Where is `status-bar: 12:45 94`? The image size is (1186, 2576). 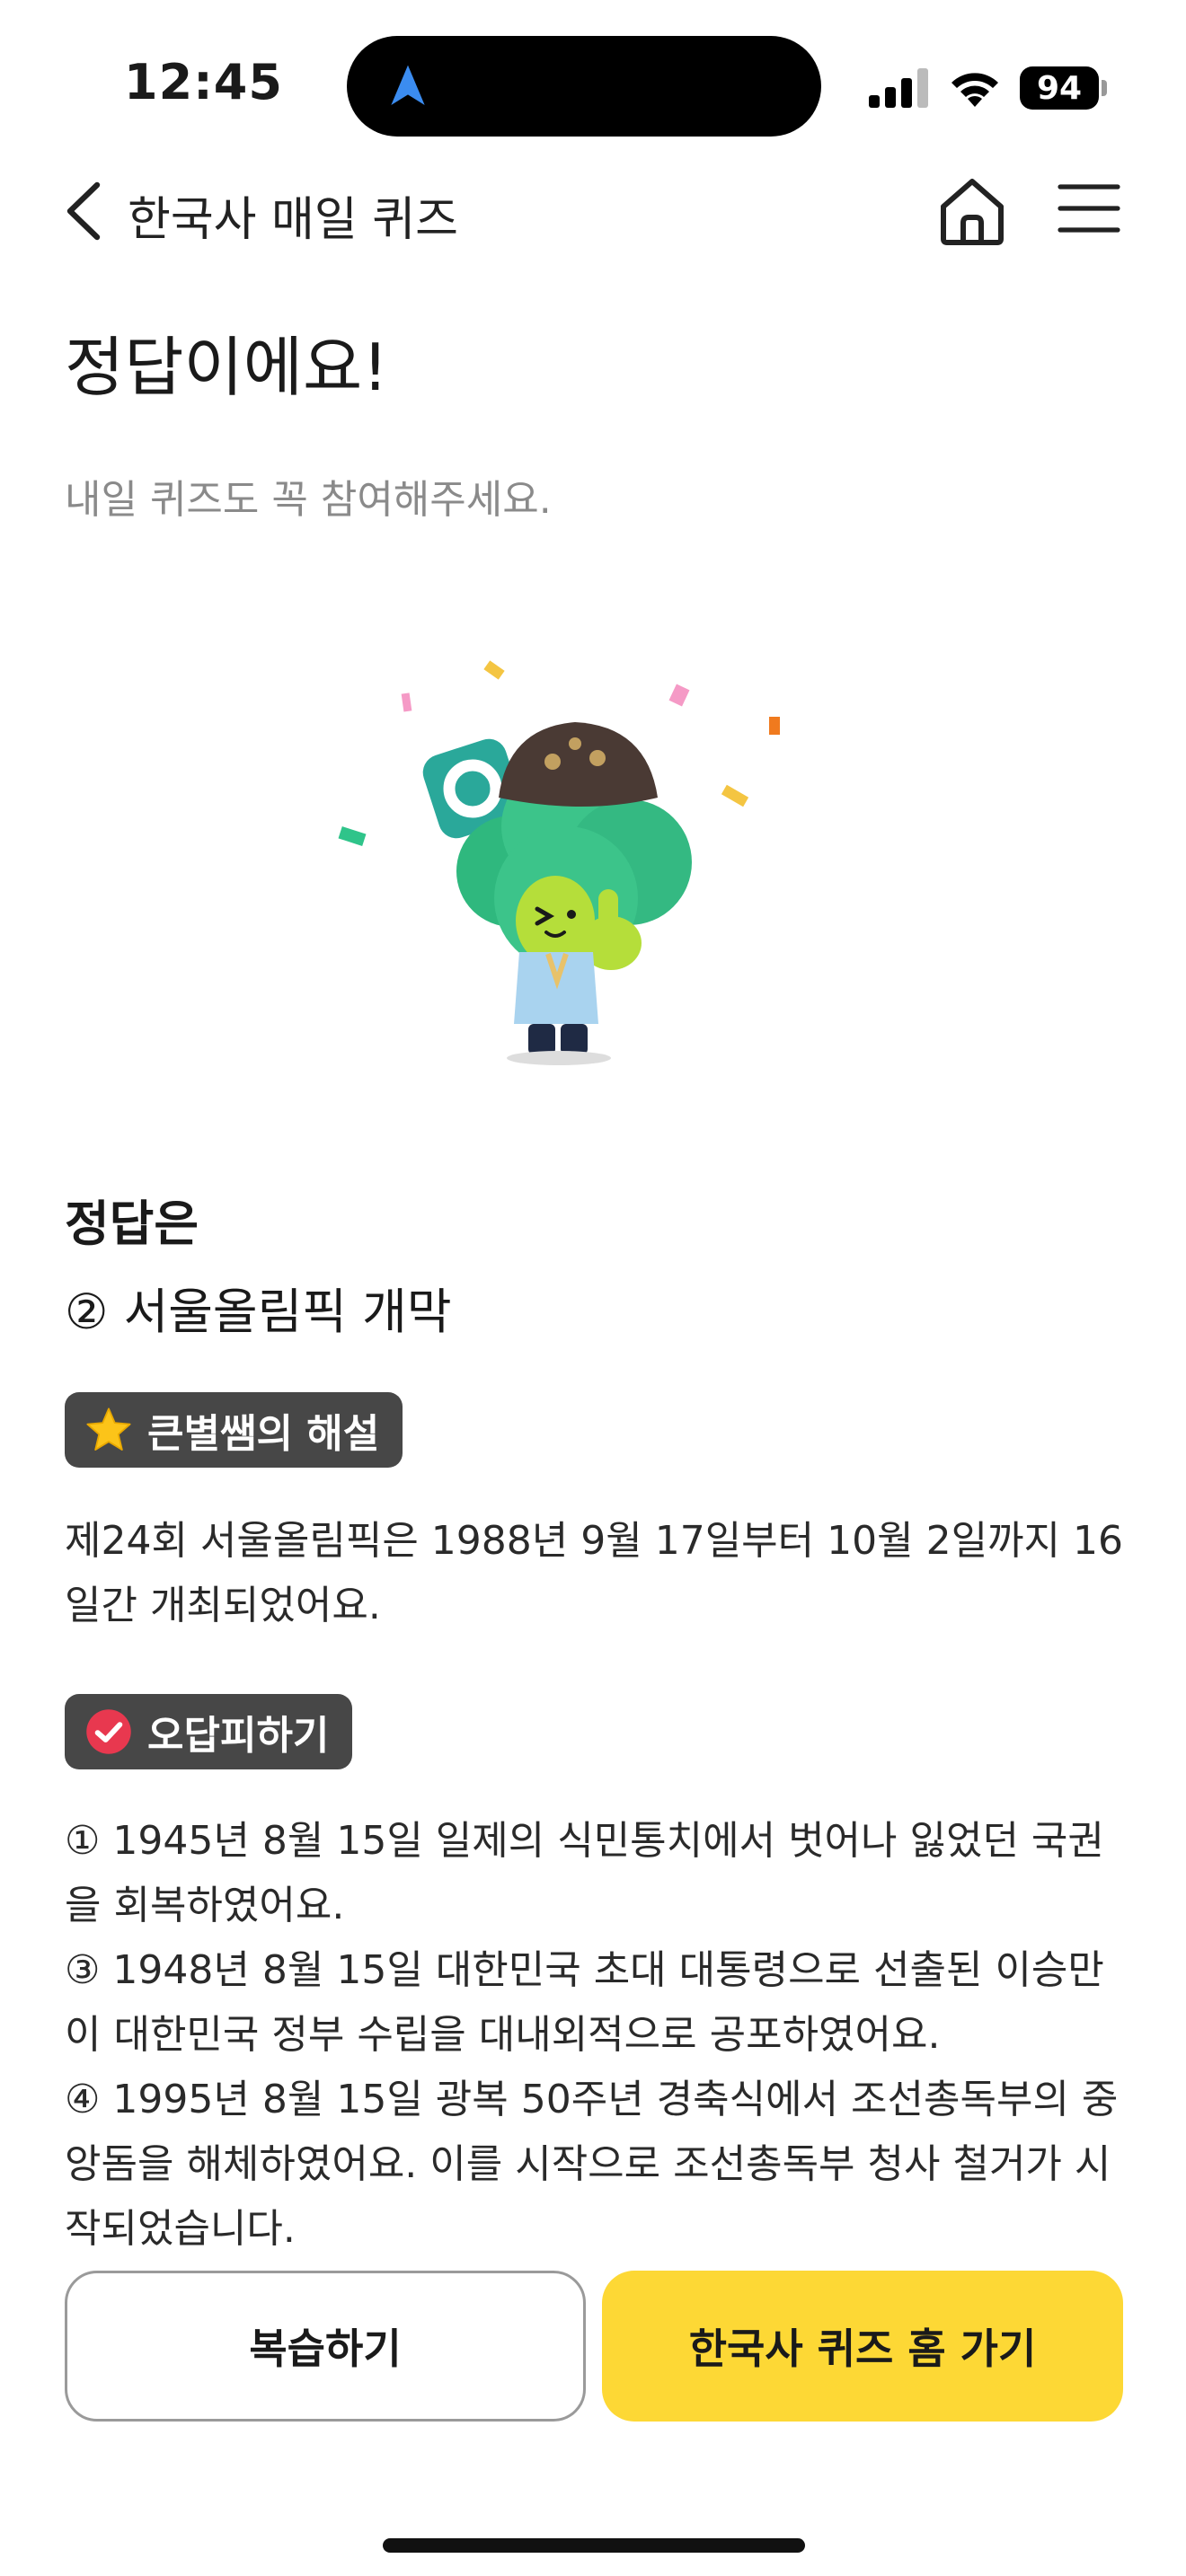
status-bar: 12:45 94 is located at coordinates (593, 81).